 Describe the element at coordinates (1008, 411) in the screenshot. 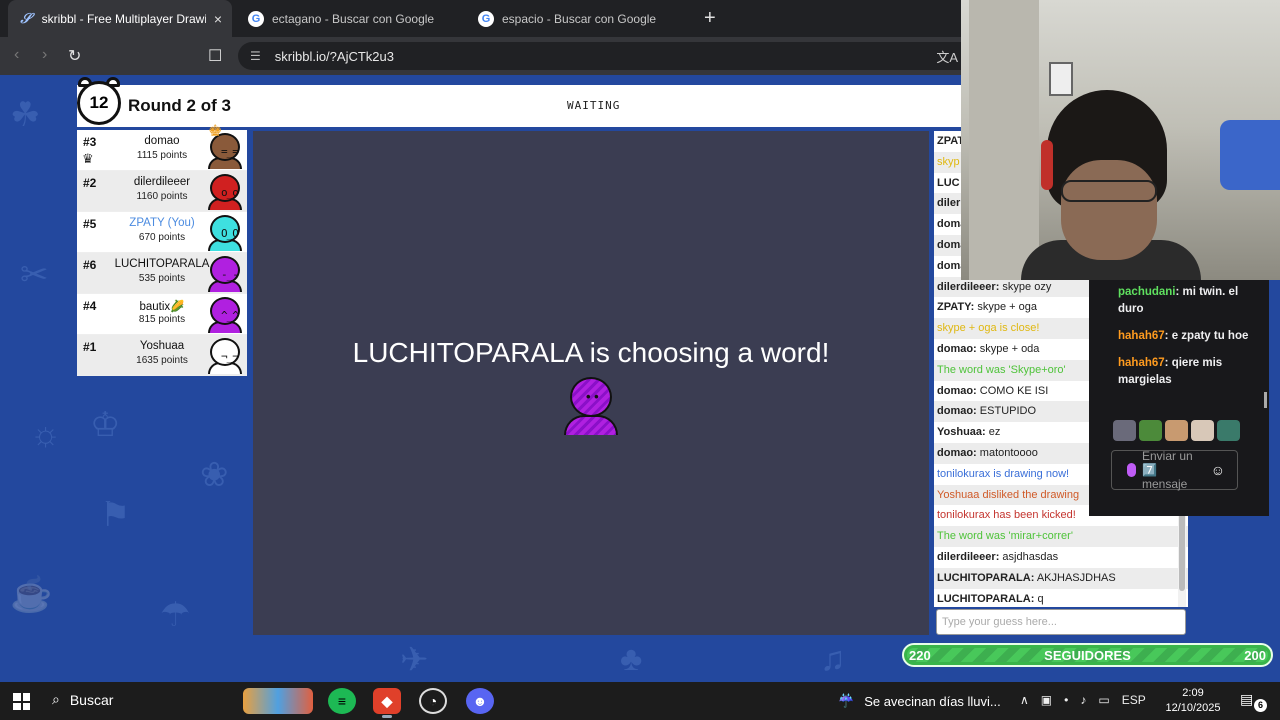

I see `chat-text: ESTUPIDO` at that location.